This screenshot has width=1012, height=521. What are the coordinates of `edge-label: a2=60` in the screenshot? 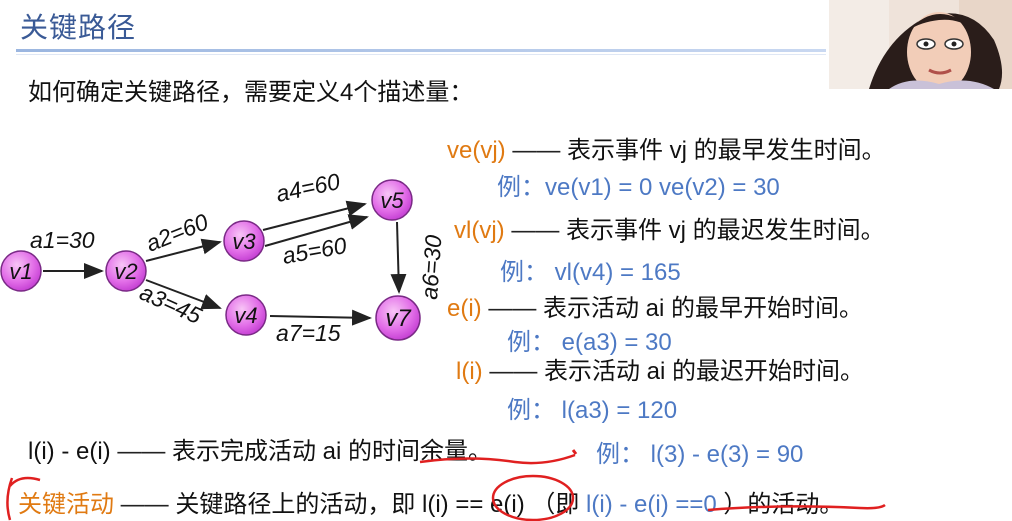 It's located at (177, 232).